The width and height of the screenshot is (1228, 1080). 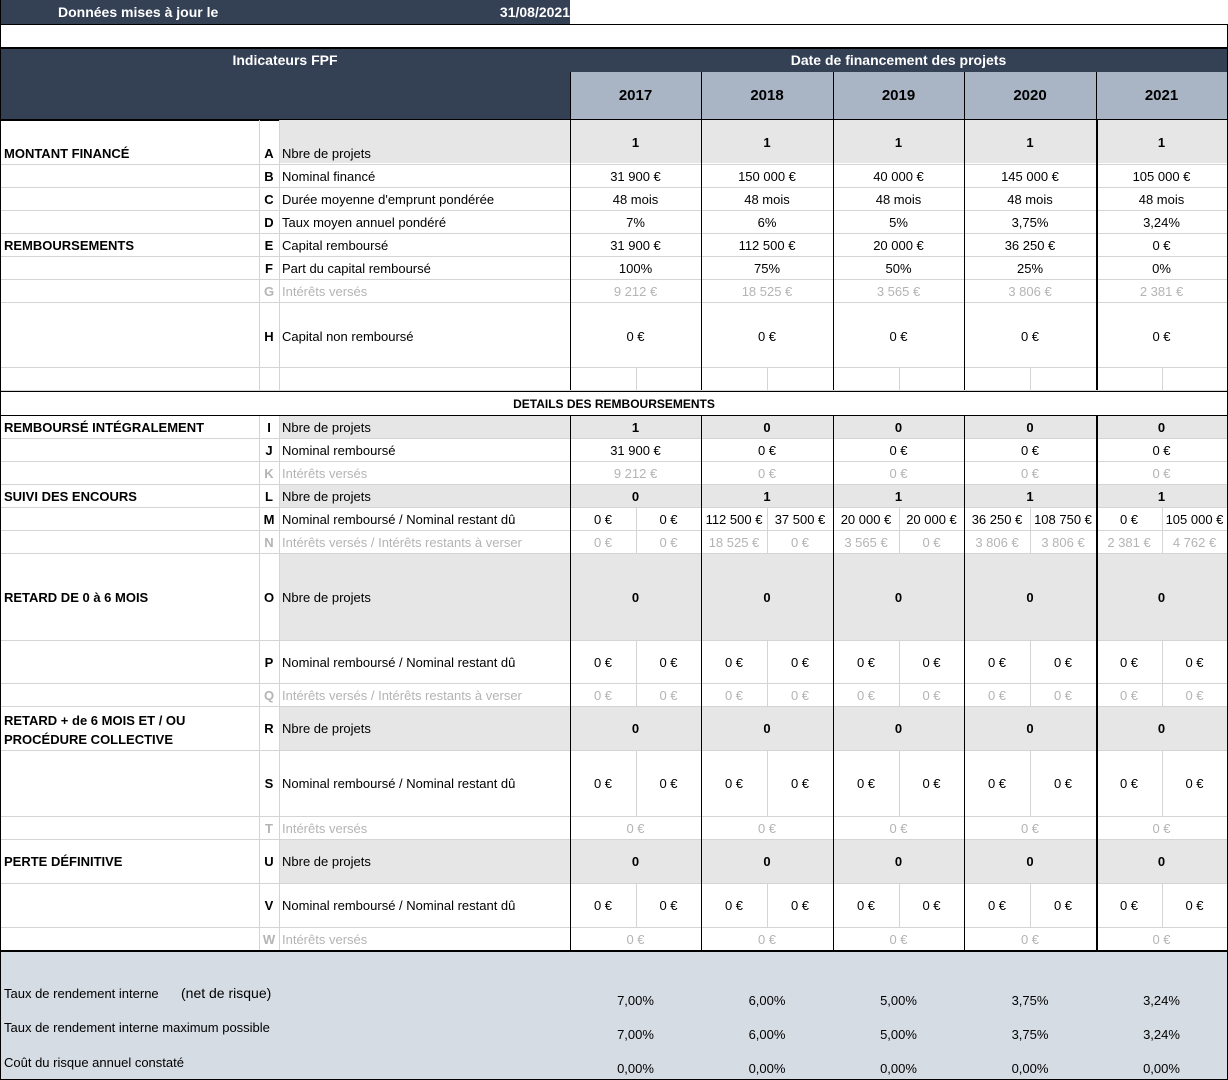 What do you see at coordinates (95, 720) in the screenshot?
I see `section-retard-6-line1: RETARD + de 6 MOIS ET / OU` at bounding box center [95, 720].